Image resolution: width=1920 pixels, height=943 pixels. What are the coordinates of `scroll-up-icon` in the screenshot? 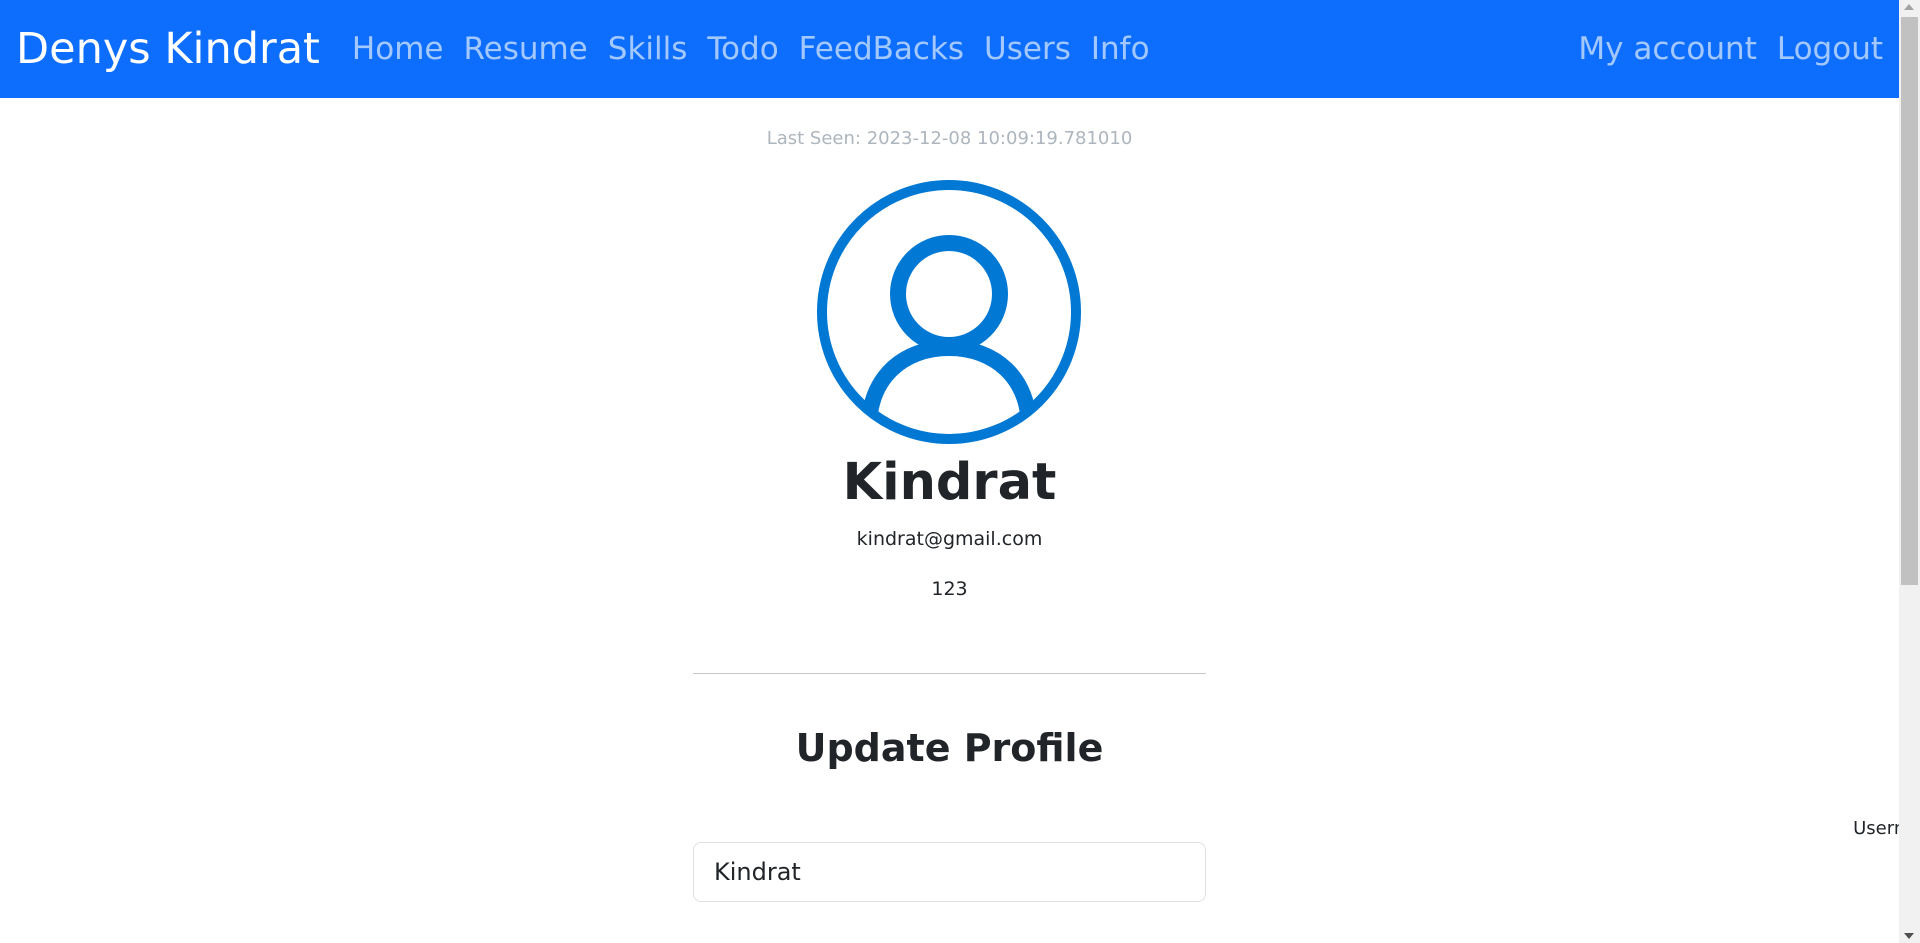 It's located at (1909, 7).